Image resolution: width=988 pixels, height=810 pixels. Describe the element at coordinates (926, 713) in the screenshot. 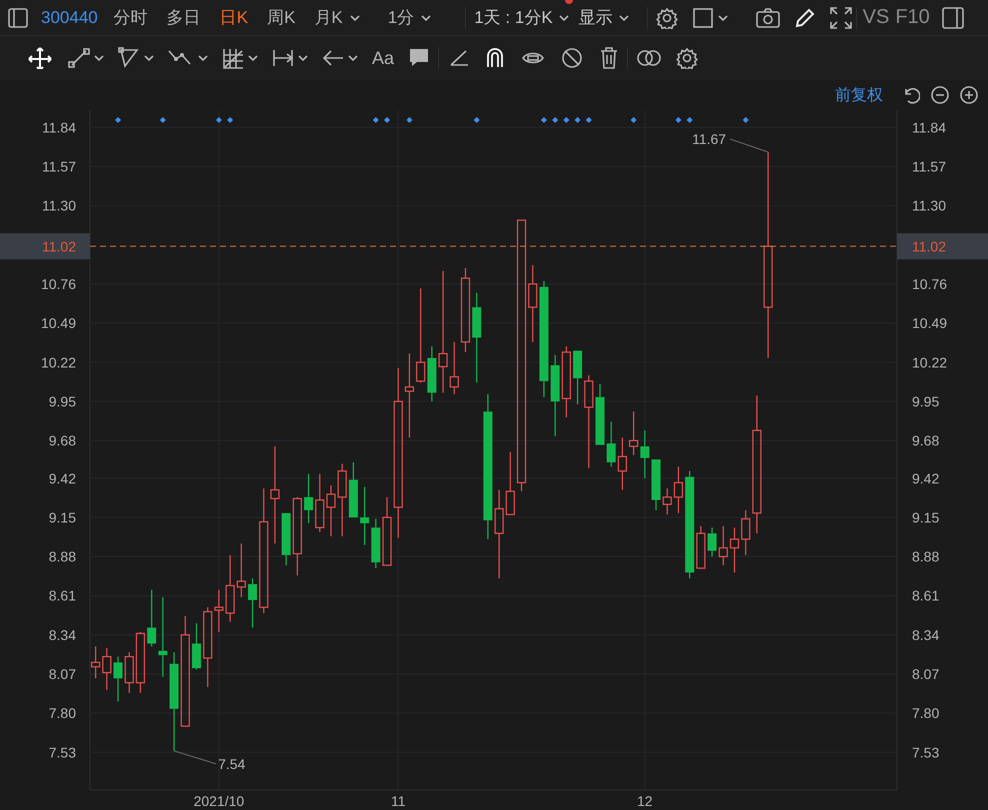

I see `axis-label: 7.80` at that location.